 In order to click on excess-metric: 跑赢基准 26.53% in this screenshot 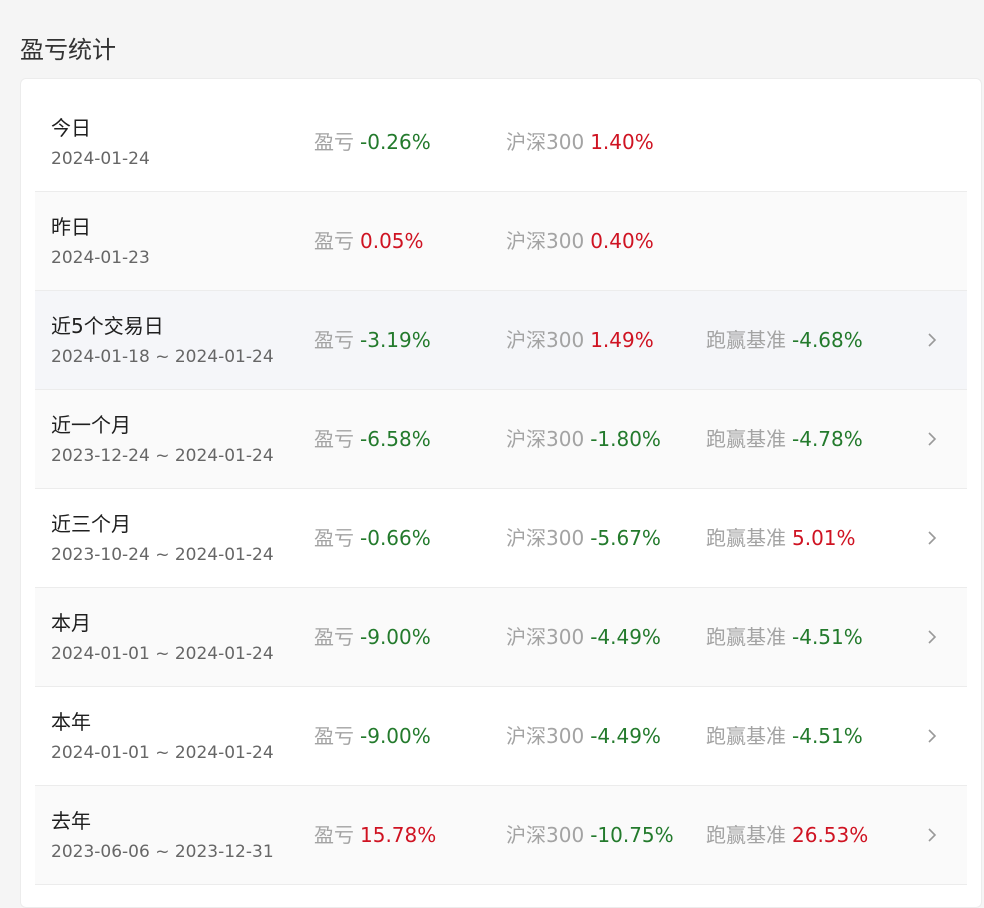, I will do `click(787, 835)`.